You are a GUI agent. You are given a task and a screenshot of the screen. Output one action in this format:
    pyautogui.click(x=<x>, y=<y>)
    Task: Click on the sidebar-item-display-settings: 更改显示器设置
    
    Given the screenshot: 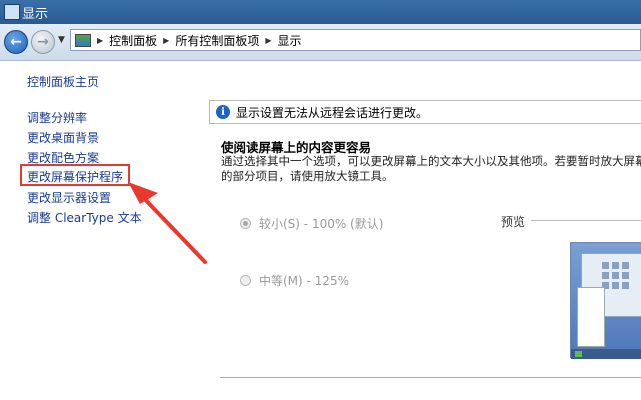 What is the action you would take?
    pyautogui.click(x=69, y=197)
    